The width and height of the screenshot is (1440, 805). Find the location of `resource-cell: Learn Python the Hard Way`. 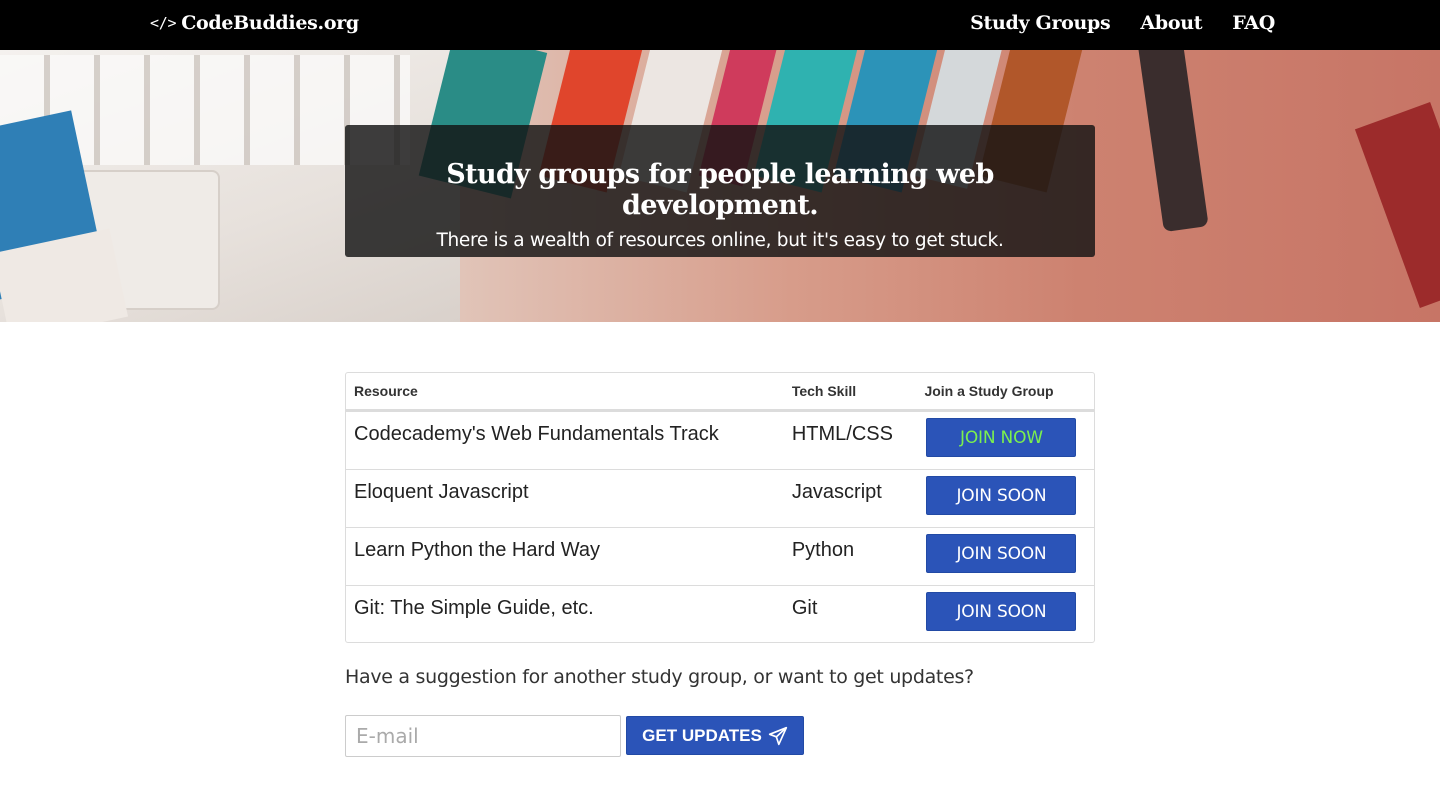

resource-cell: Learn Python the Hard Way is located at coordinates (477, 550).